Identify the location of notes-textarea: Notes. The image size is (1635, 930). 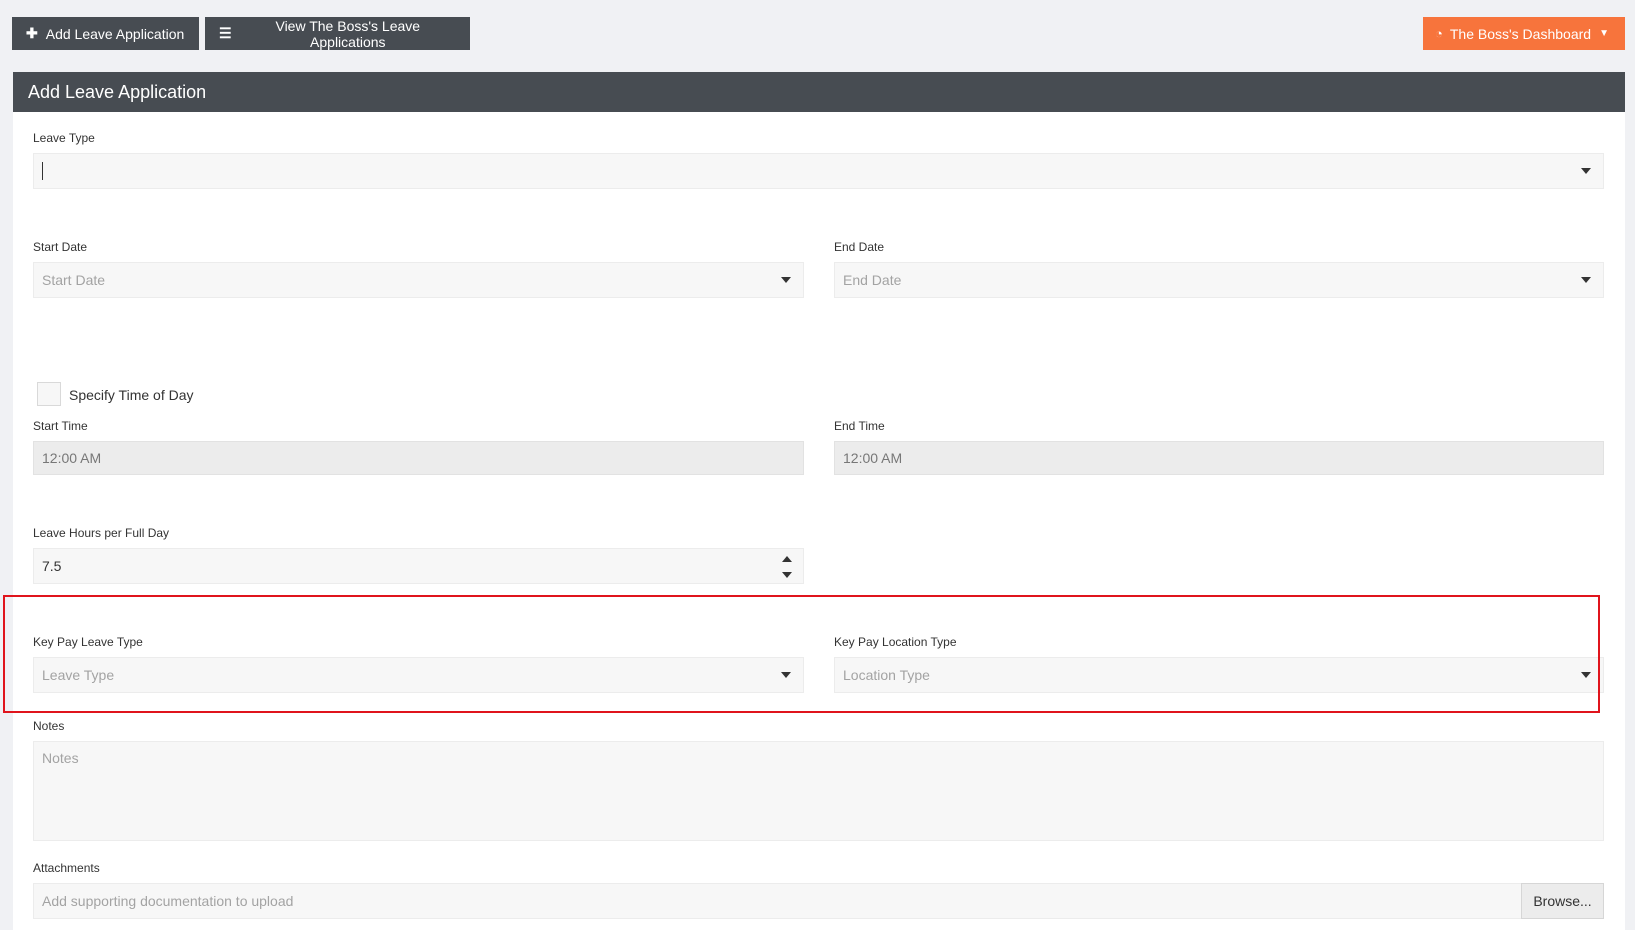
(818, 791).